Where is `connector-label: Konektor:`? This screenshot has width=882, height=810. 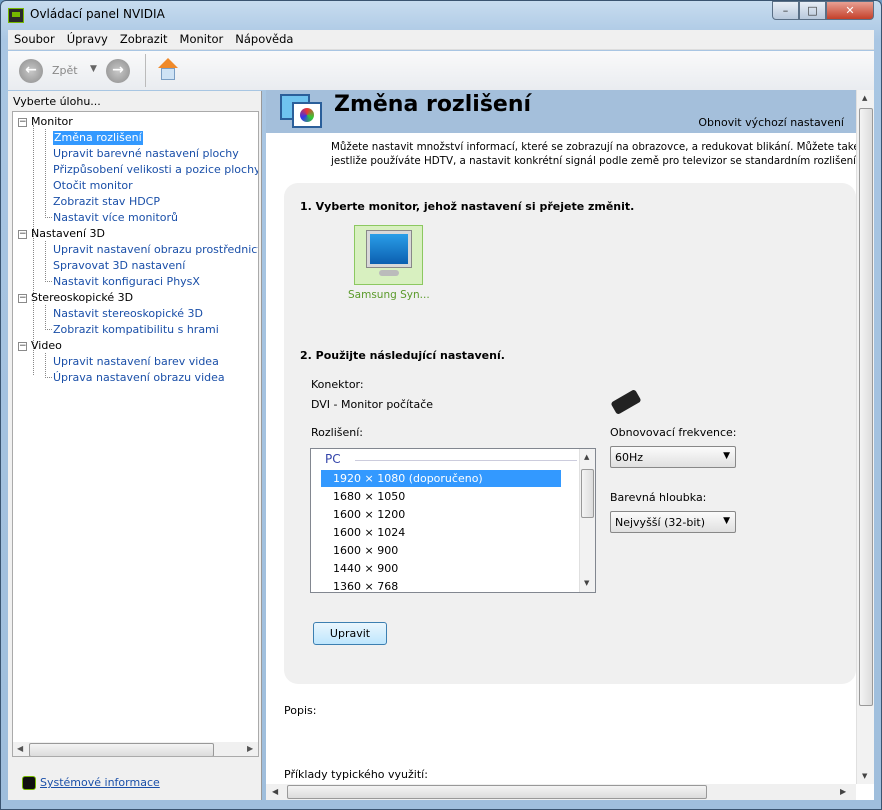
connector-label: Konektor: is located at coordinates (337, 384).